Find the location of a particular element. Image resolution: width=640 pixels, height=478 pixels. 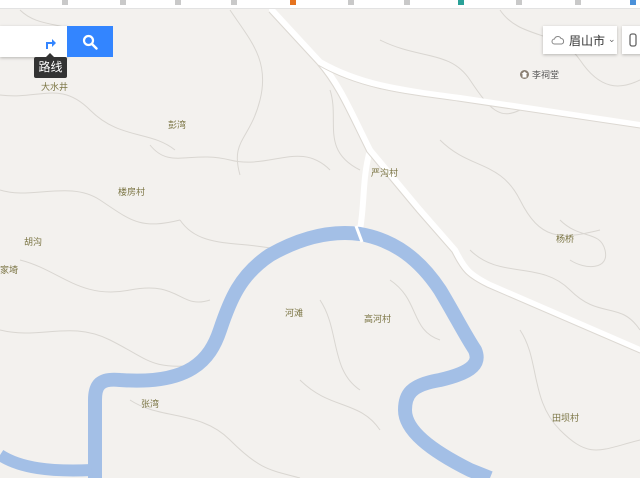

search-button is located at coordinates (90, 41).